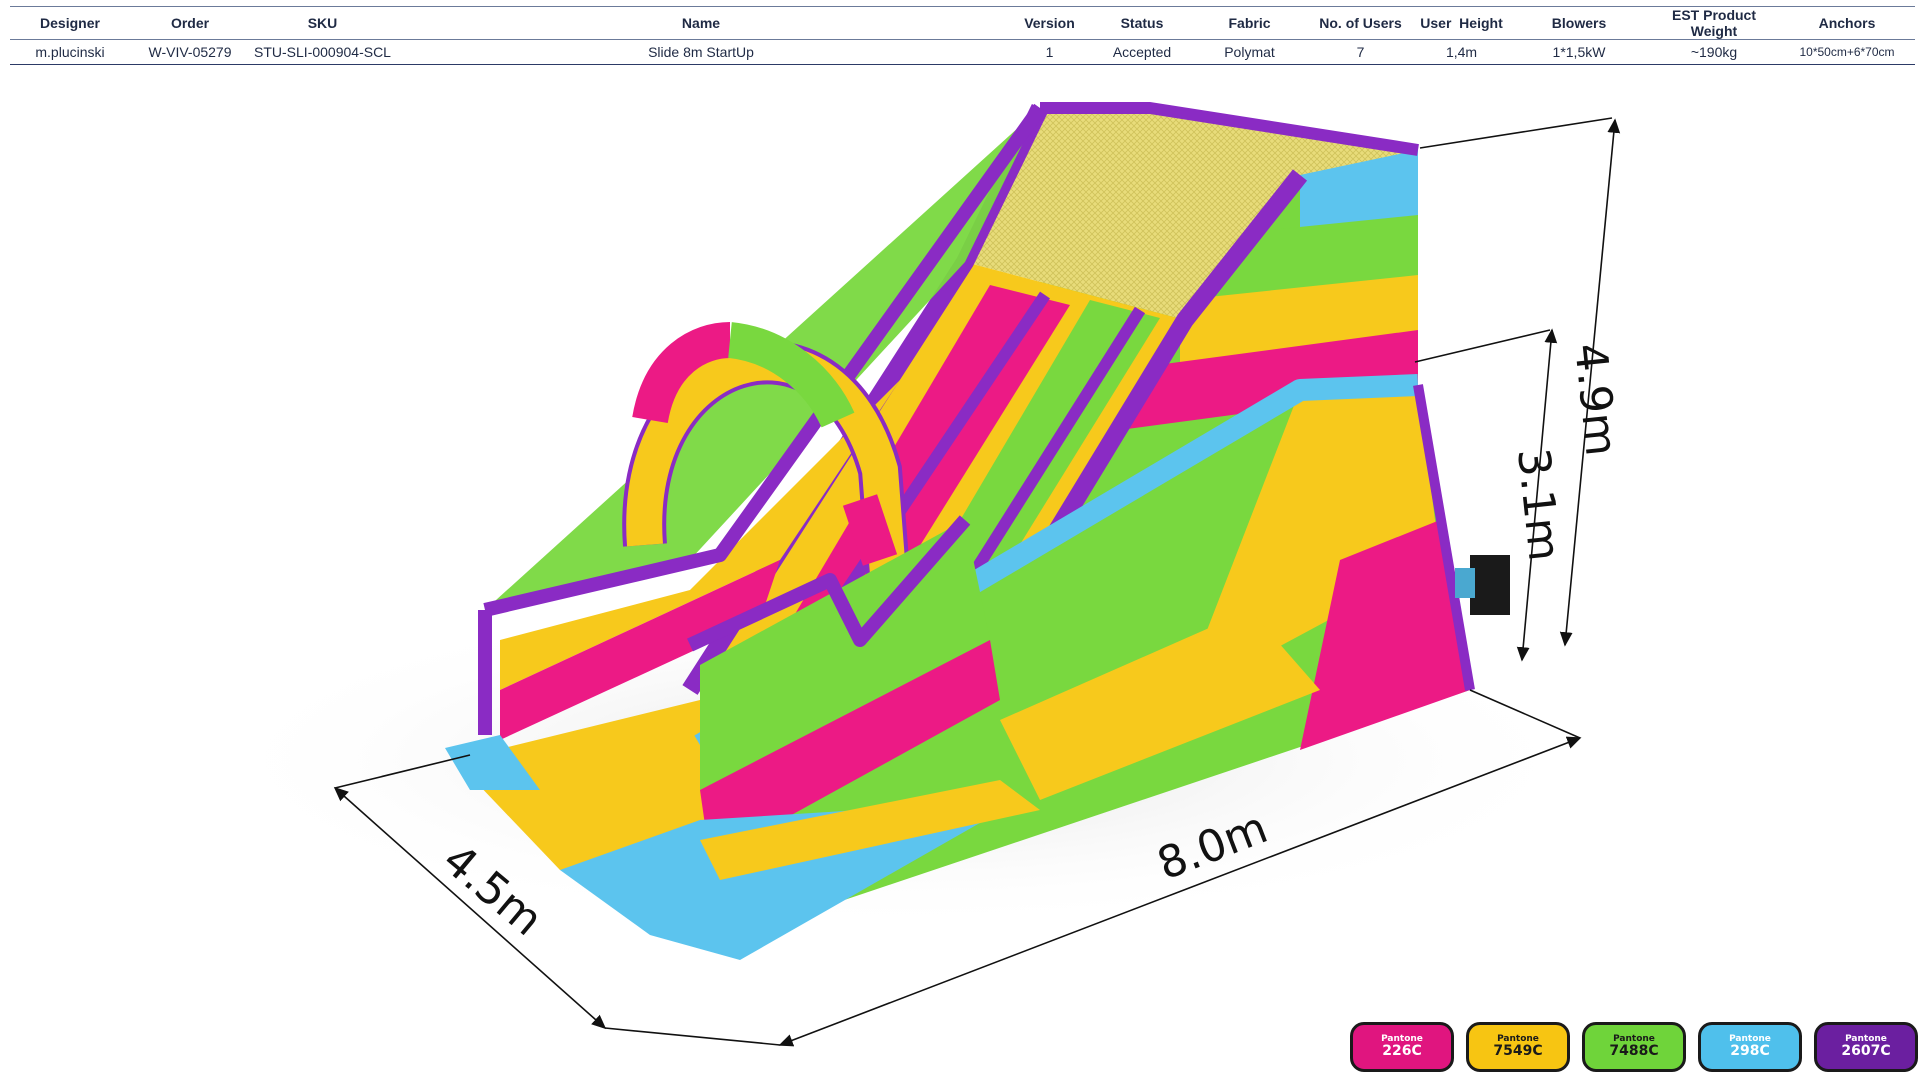  I want to click on swatch-7549c: Pantone 7549C, so click(1518, 1047).